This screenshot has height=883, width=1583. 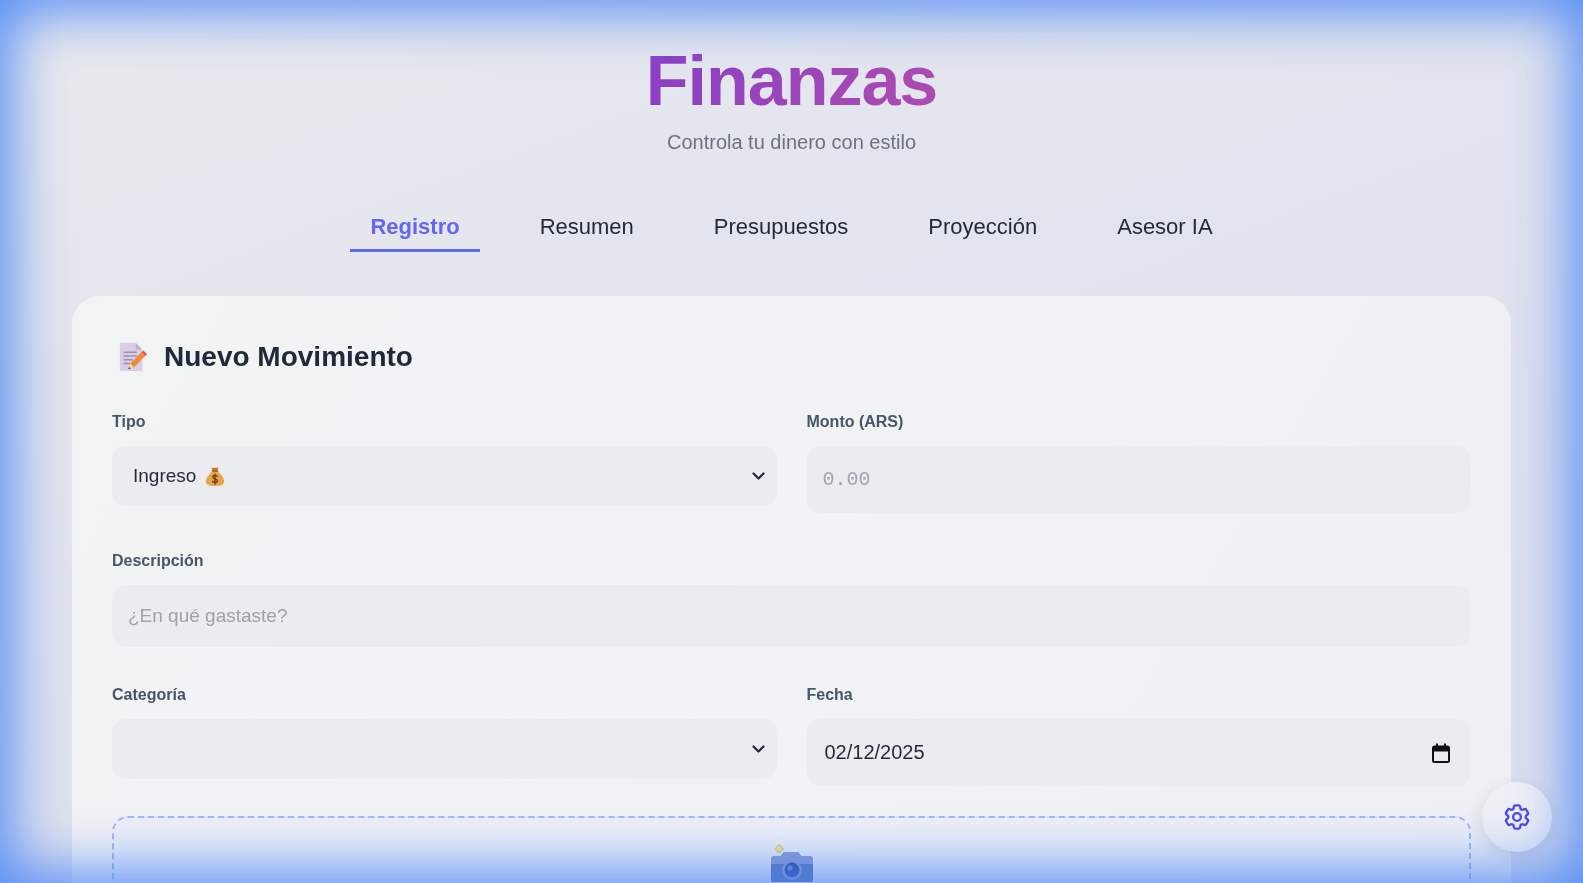 I want to click on tab: Asesor IA, so click(x=1165, y=228).